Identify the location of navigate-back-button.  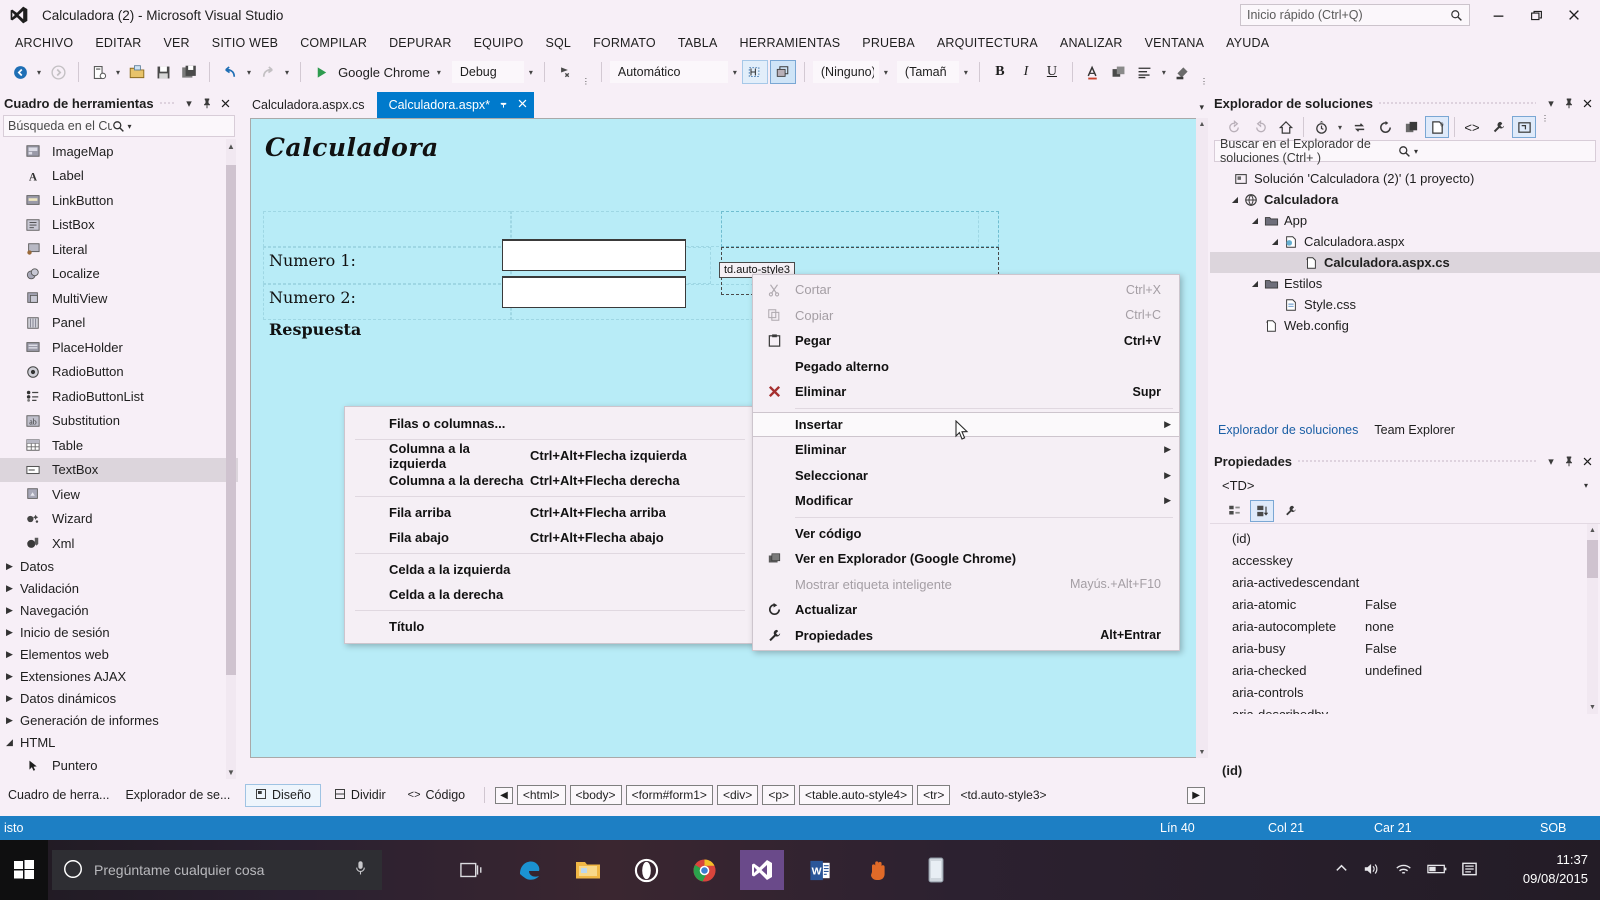
(20, 72).